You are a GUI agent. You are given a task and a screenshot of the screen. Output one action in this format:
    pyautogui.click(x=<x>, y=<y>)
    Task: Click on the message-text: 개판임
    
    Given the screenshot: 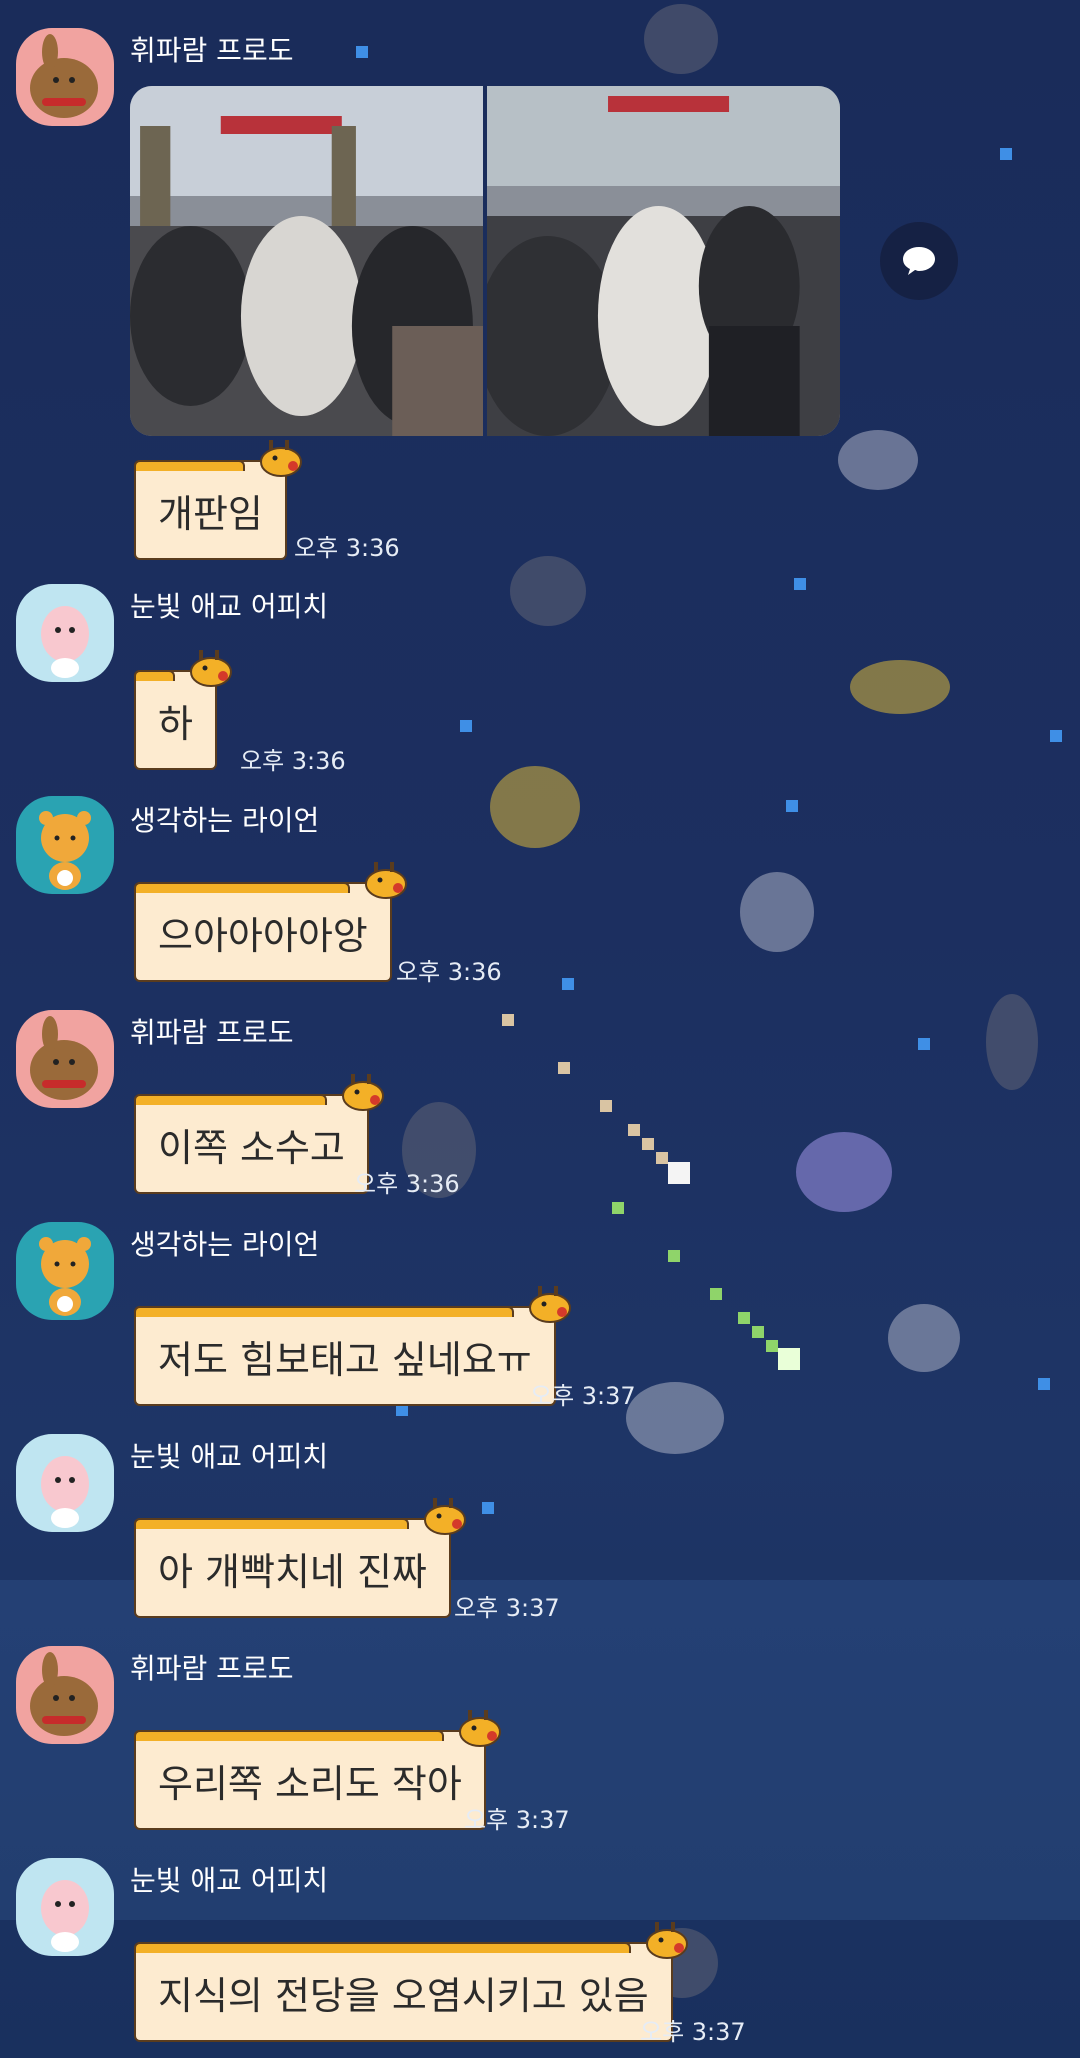 What is the action you would take?
    pyautogui.click(x=210, y=513)
    